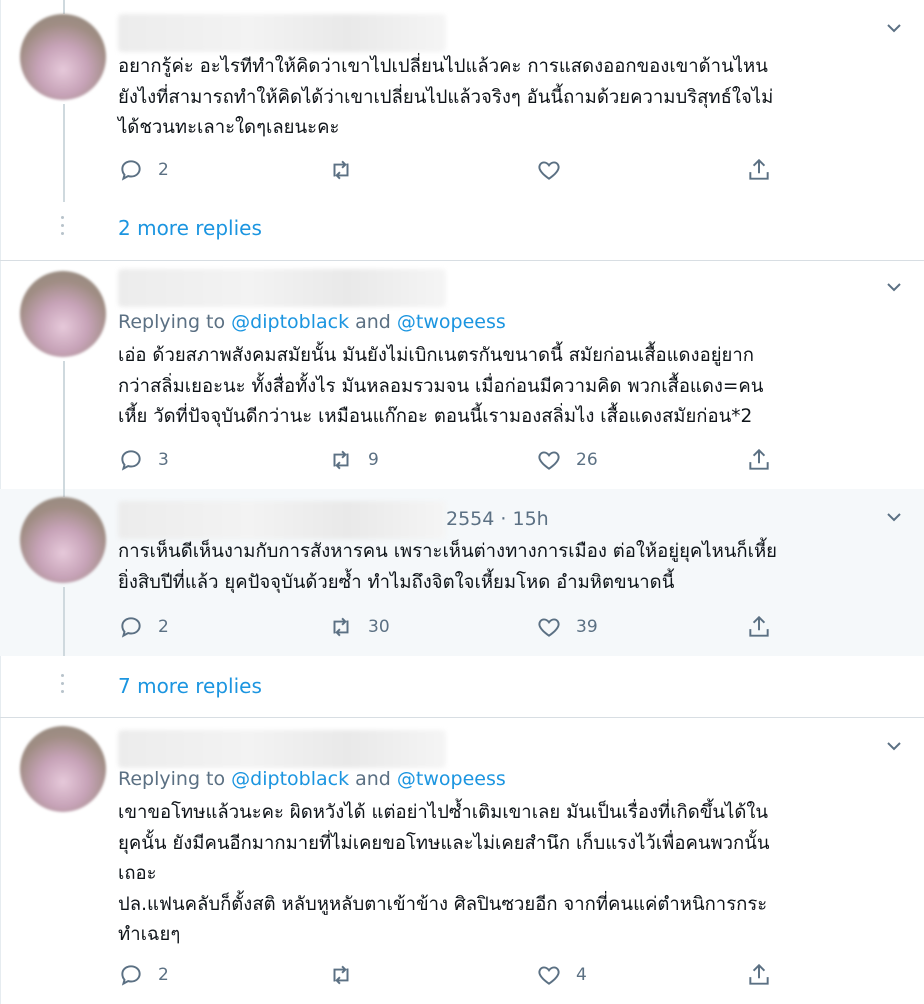  What do you see at coordinates (470, 519) in the screenshot?
I see `handle-partial: 2554` at bounding box center [470, 519].